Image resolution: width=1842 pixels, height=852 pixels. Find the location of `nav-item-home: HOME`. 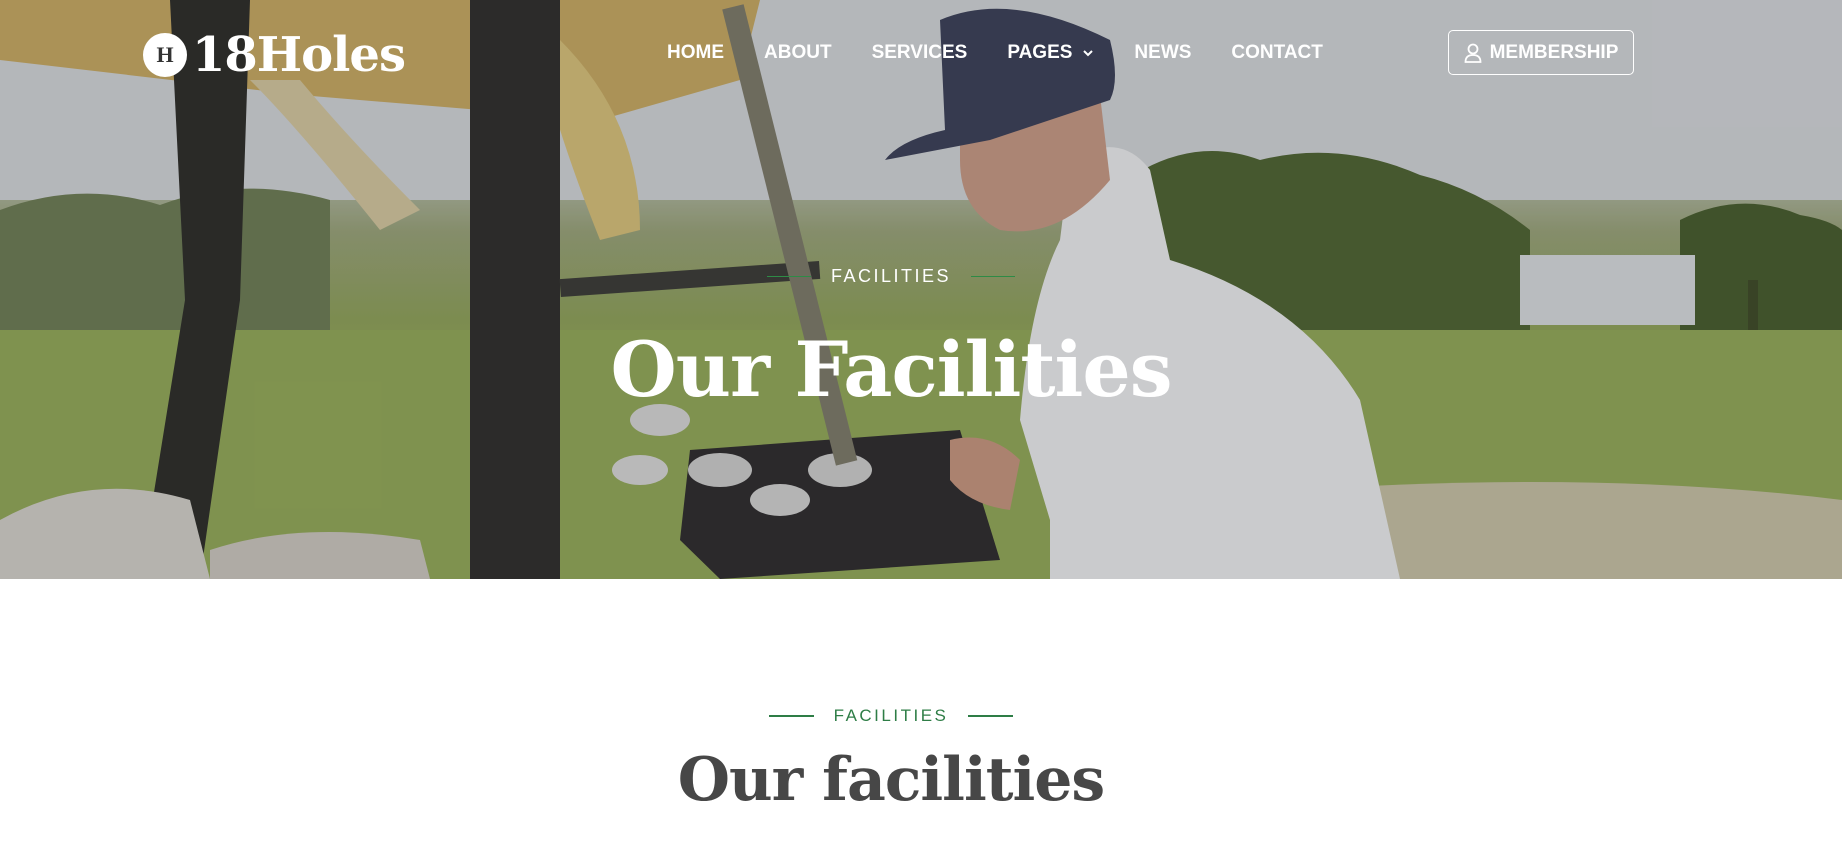

nav-item-home: HOME is located at coordinates (695, 53).